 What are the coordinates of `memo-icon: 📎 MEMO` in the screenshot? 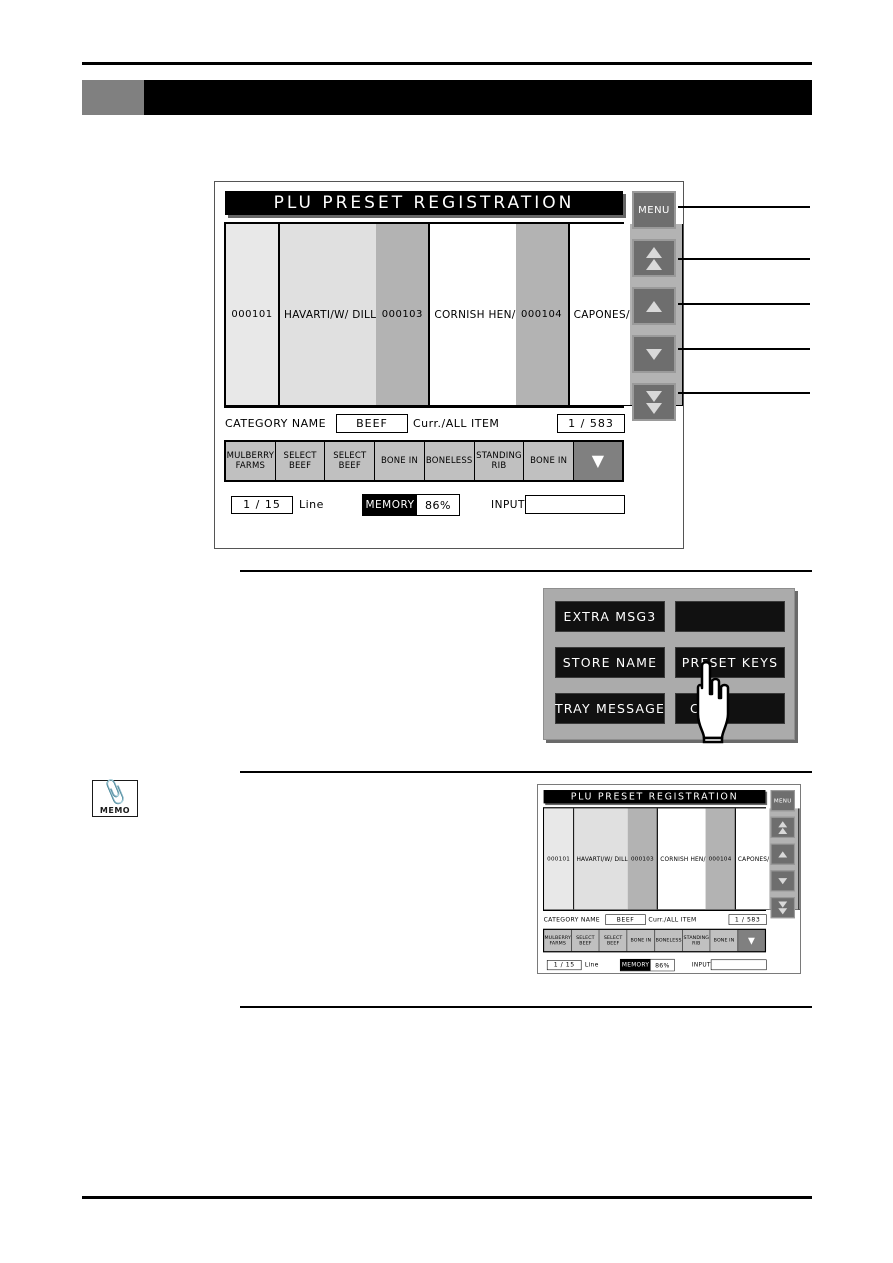 It's located at (115, 797).